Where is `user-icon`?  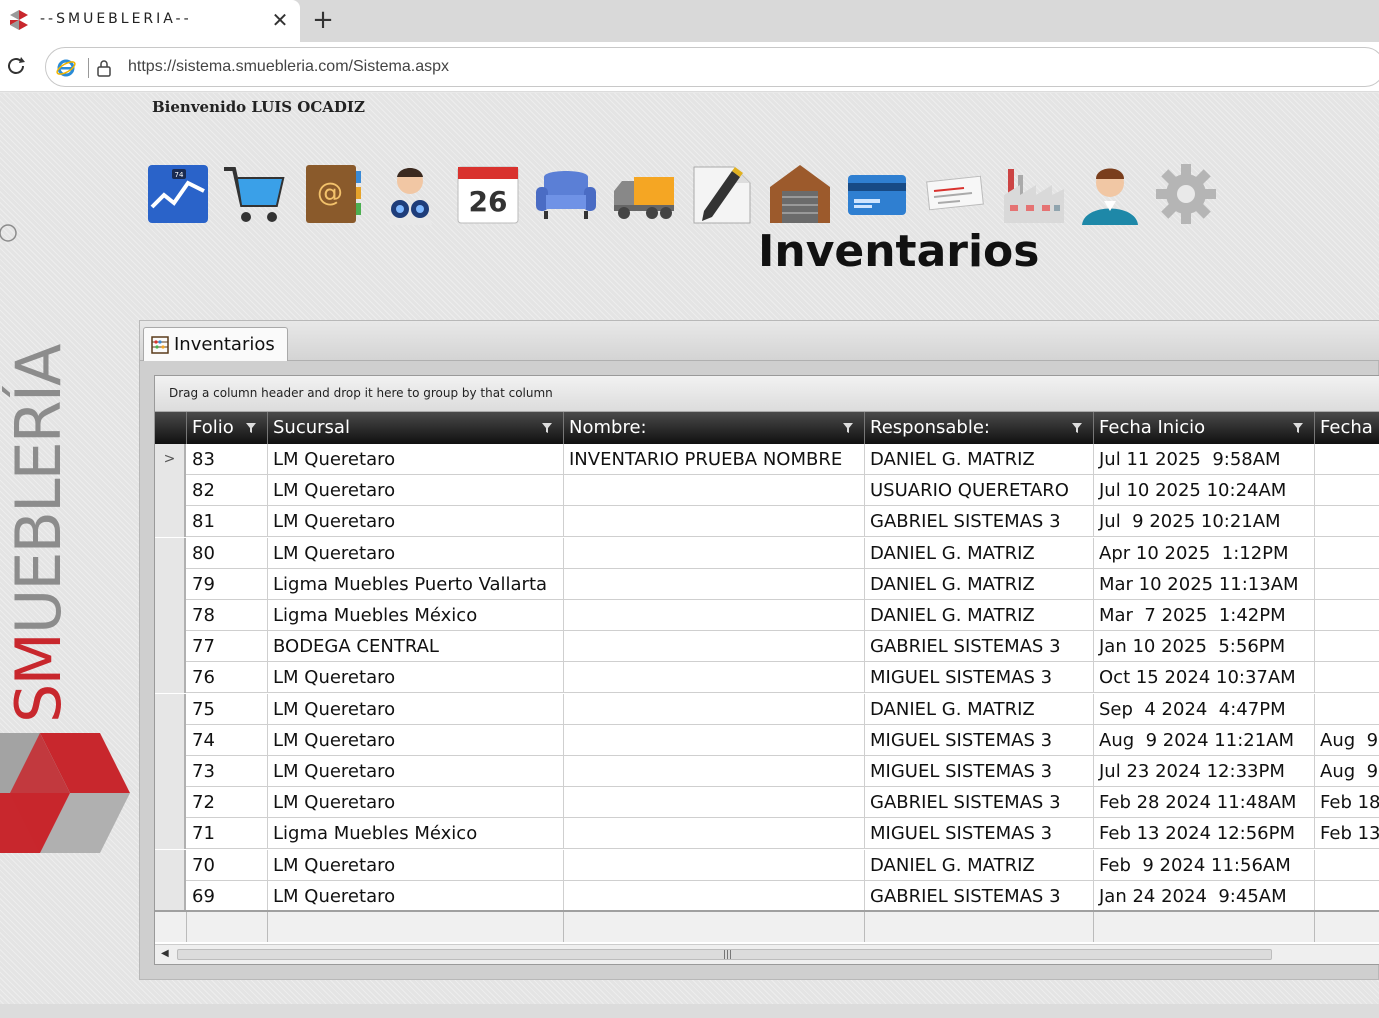 user-icon is located at coordinates (1110, 194).